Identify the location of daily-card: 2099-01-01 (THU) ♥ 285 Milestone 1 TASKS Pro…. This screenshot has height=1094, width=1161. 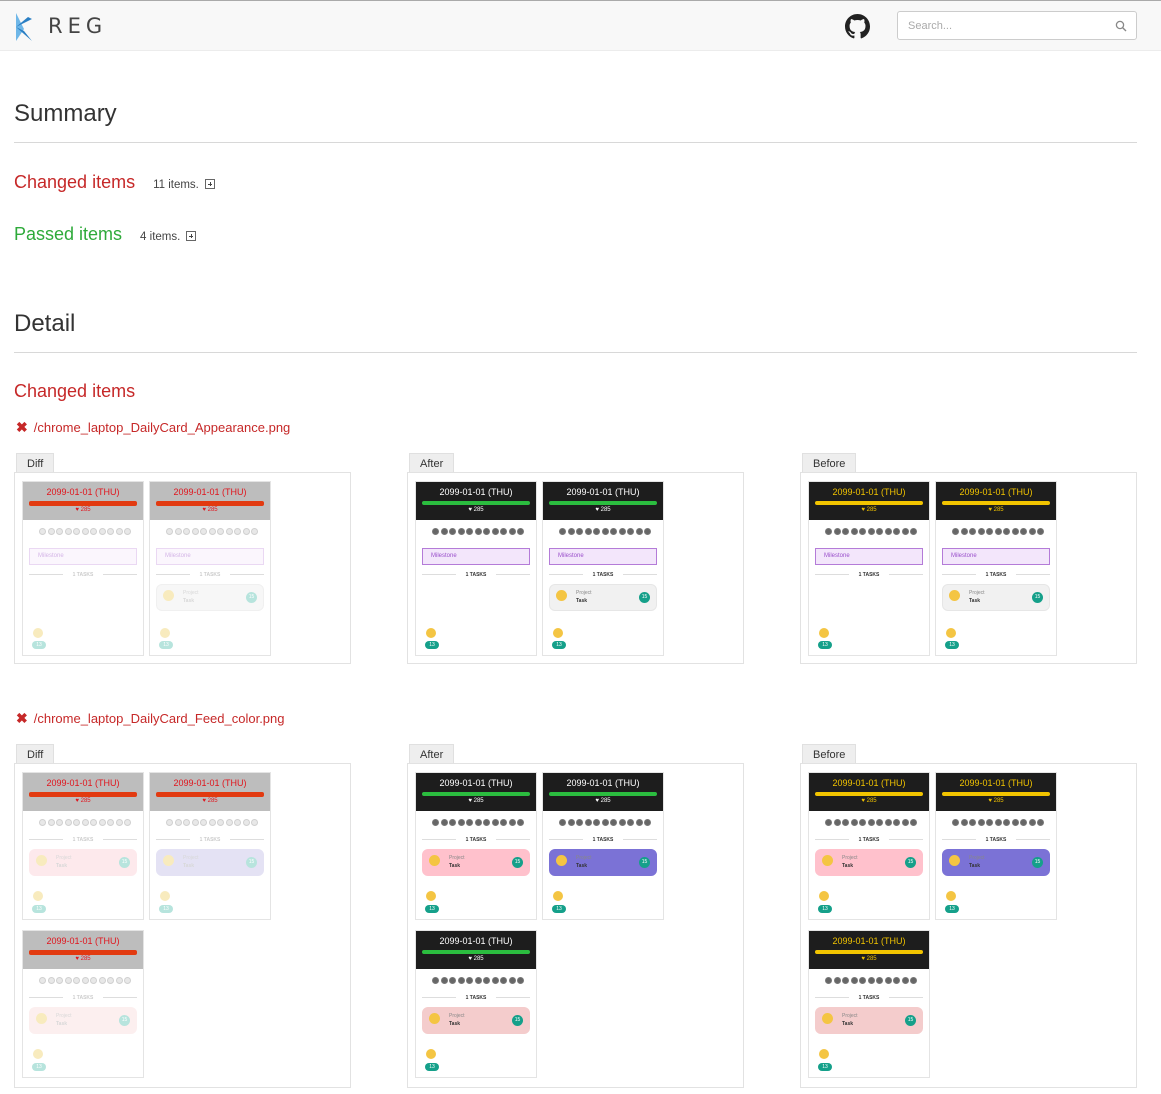
(996, 568).